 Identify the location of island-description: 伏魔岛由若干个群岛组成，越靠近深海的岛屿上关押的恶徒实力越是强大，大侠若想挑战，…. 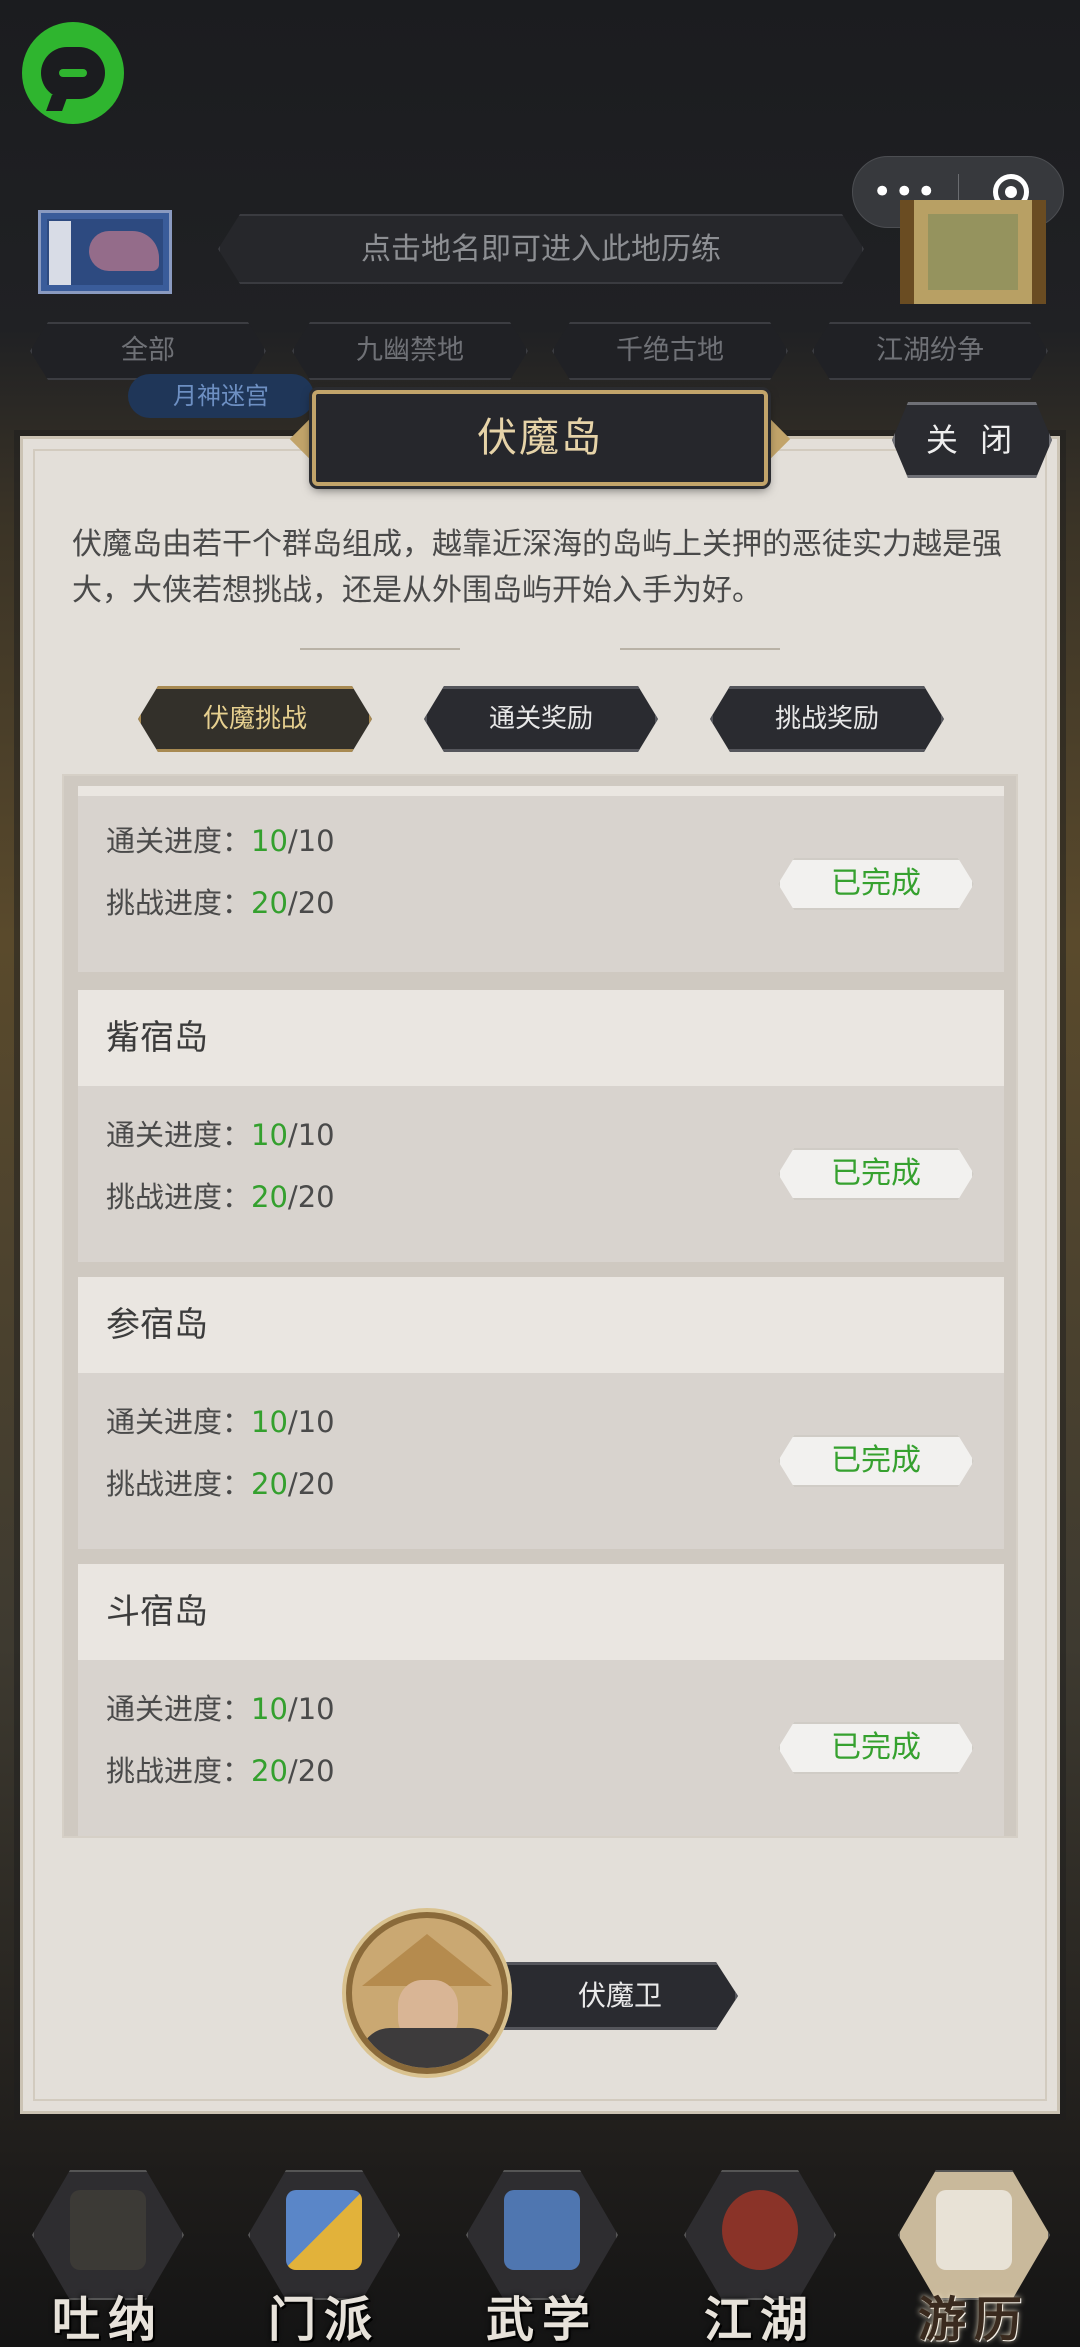
(537, 567).